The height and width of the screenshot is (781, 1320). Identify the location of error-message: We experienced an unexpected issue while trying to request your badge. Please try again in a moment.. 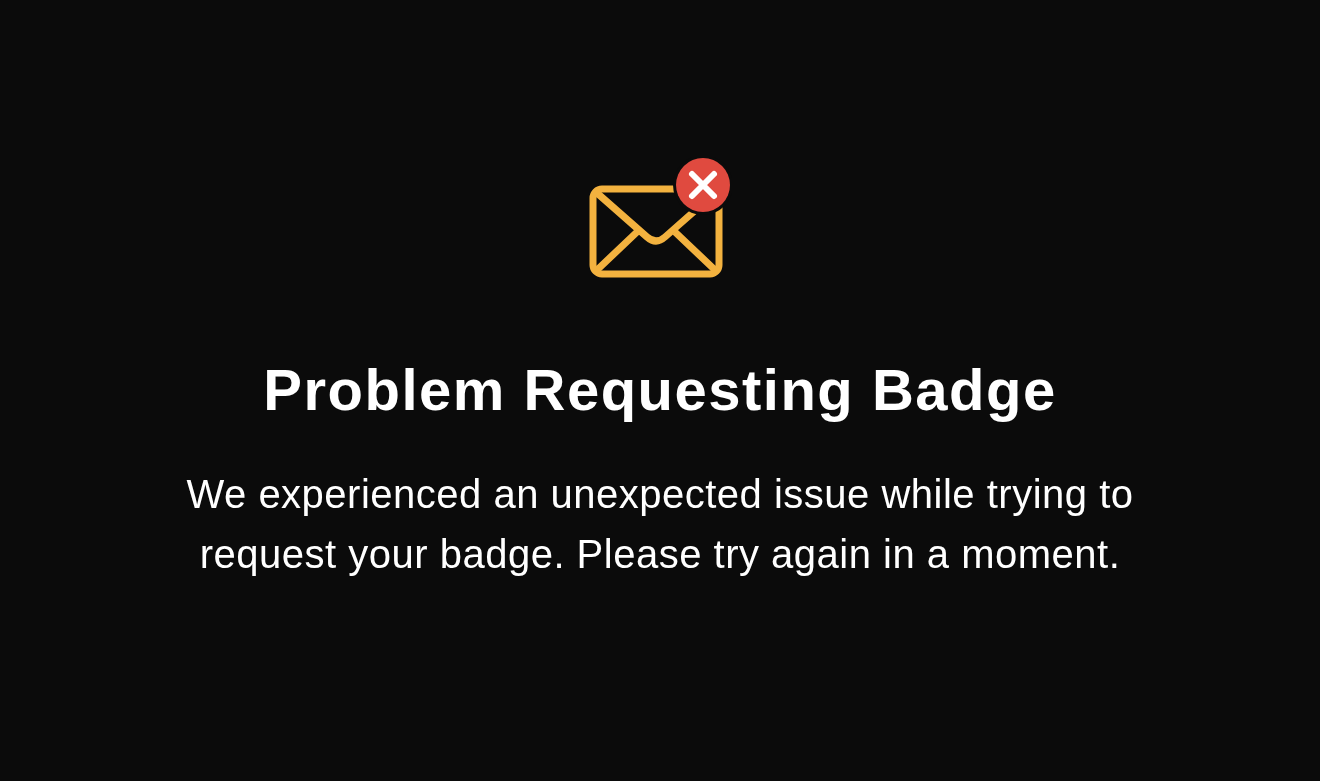
(660, 524).